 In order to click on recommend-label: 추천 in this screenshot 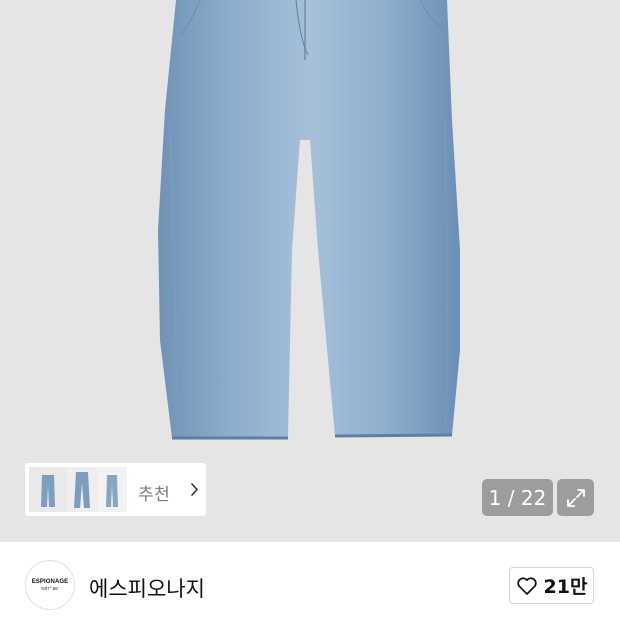, I will do `click(154, 495)`.